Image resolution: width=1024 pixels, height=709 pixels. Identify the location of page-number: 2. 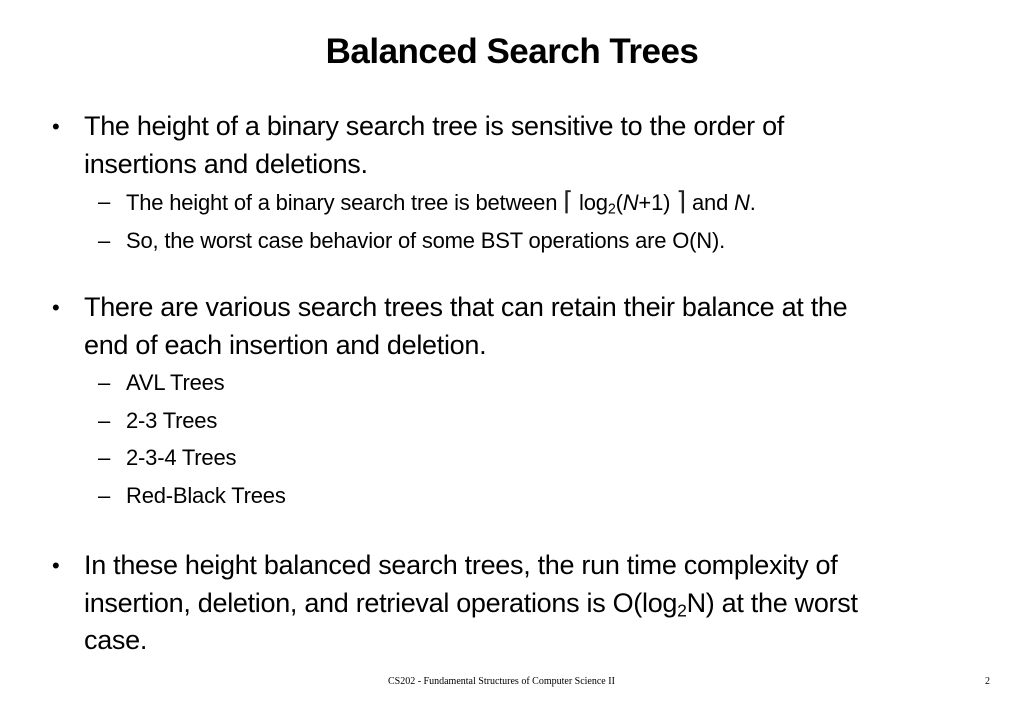
(987, 681).